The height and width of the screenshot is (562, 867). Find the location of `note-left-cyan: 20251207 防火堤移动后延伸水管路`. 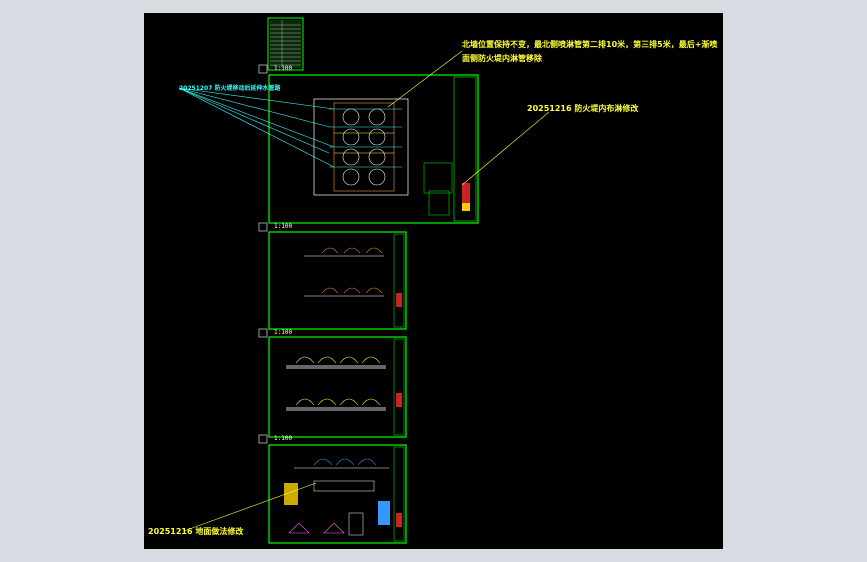

note-left-cyan: 20251207 防火堤移动后延伸水管路 is located at coordinates (230, 88).